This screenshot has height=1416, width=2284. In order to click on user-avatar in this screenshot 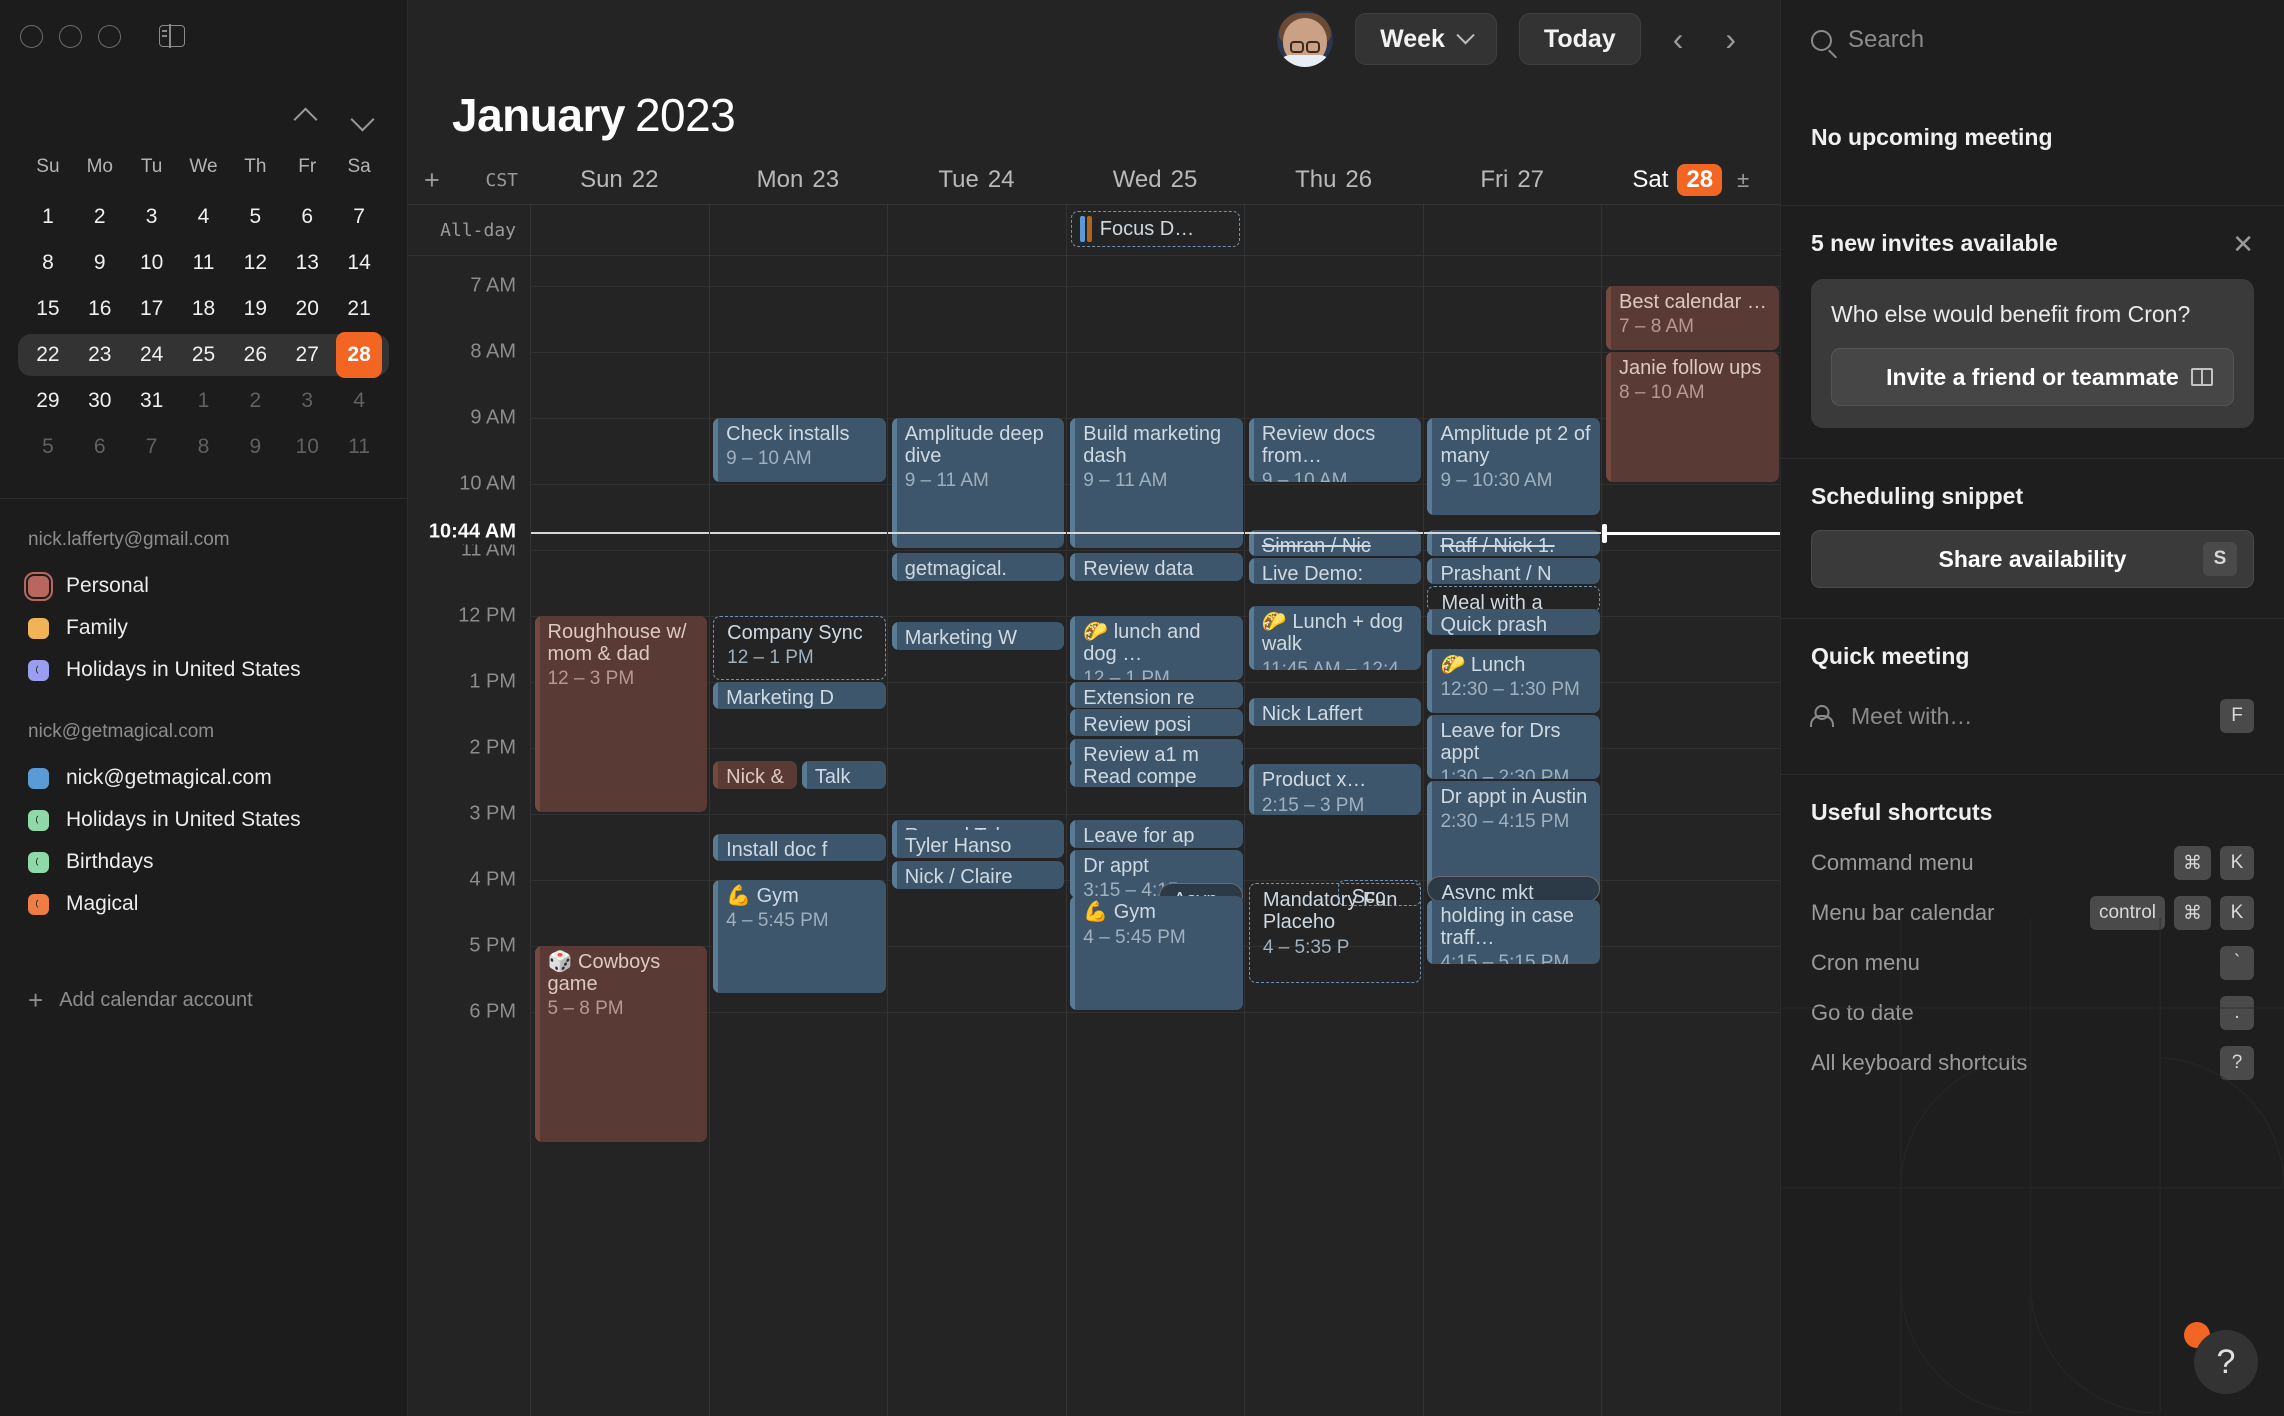, I will do `click(1305, 39)`.